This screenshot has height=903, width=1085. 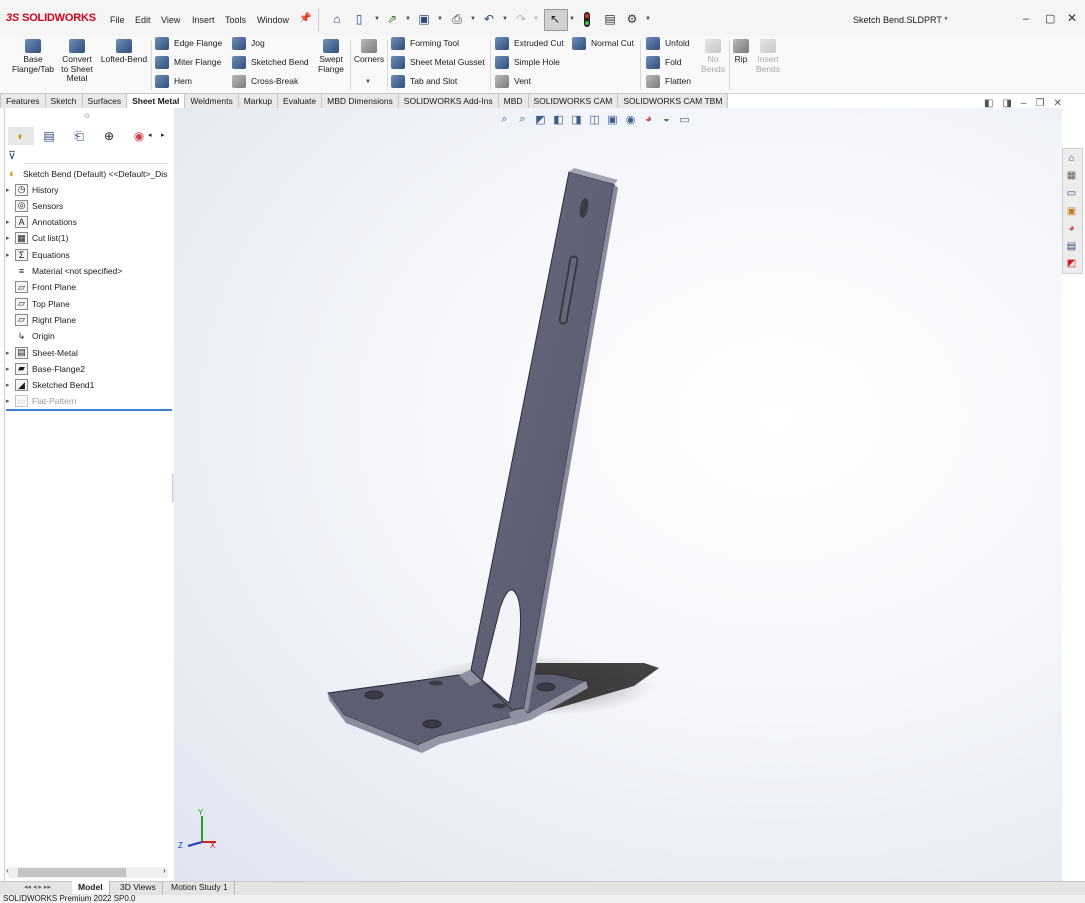 What do you see at coordinates (513, 81) in the screenshot?
I see `vent-button: Vent` at bounding box center [513, 81].